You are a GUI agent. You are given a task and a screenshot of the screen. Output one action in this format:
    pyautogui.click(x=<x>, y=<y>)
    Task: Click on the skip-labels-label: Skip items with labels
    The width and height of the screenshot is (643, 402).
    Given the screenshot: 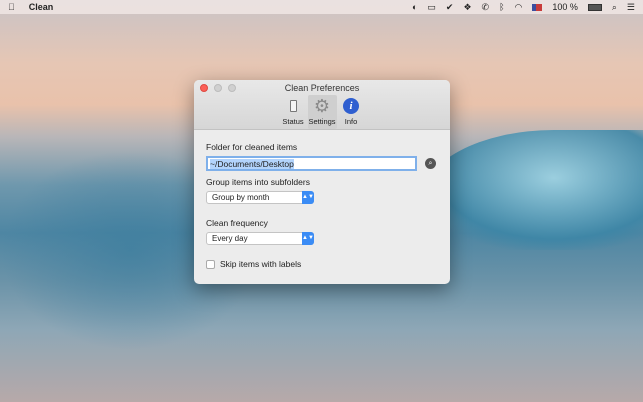 What is the action you would take?
    pyautogui.click(x=261, y=264)
    